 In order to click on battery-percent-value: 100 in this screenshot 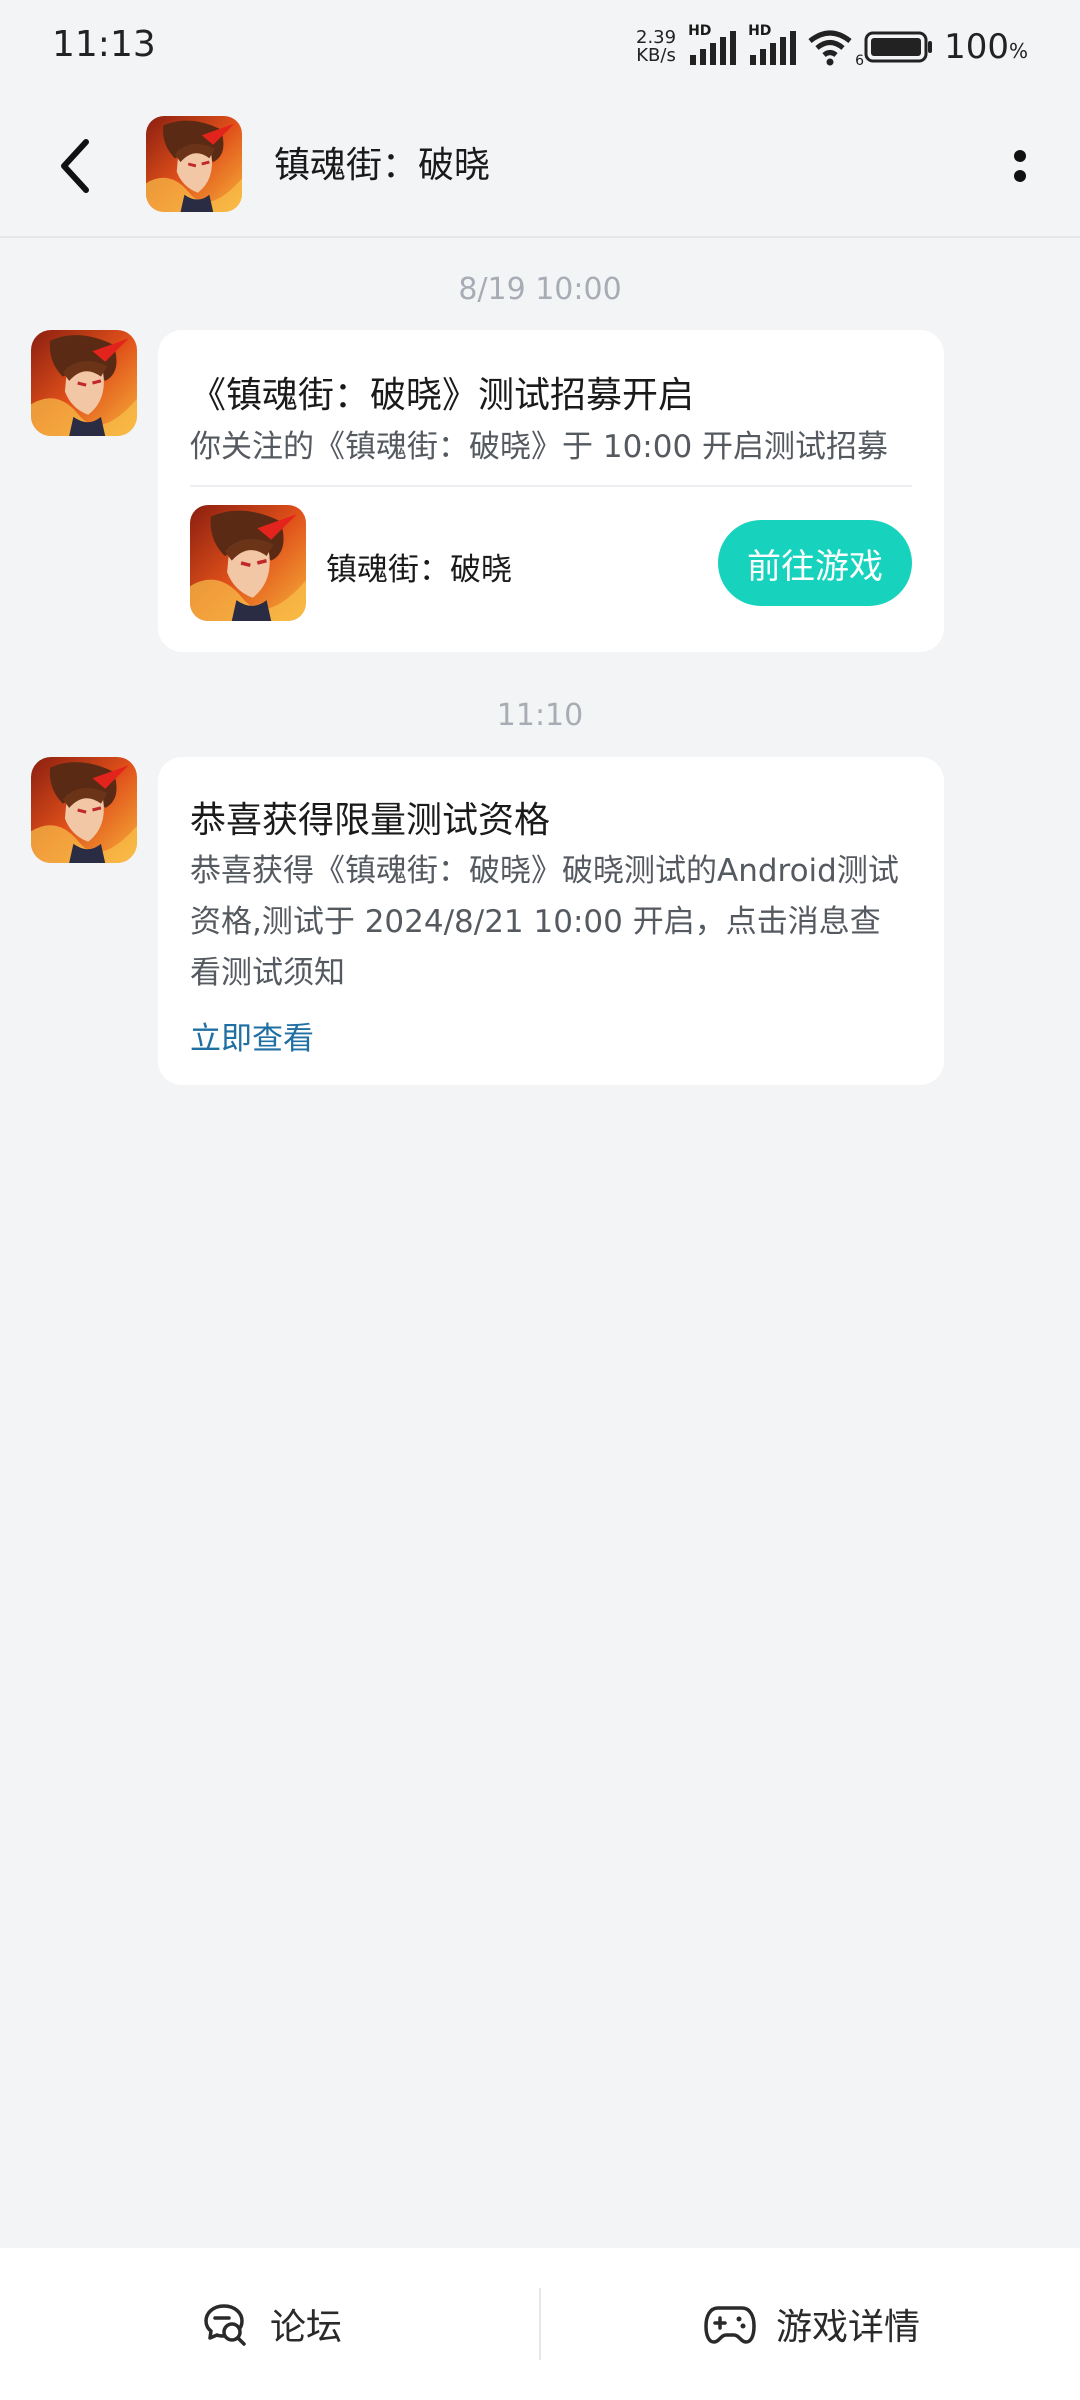, I will do `click(976, 47)`.